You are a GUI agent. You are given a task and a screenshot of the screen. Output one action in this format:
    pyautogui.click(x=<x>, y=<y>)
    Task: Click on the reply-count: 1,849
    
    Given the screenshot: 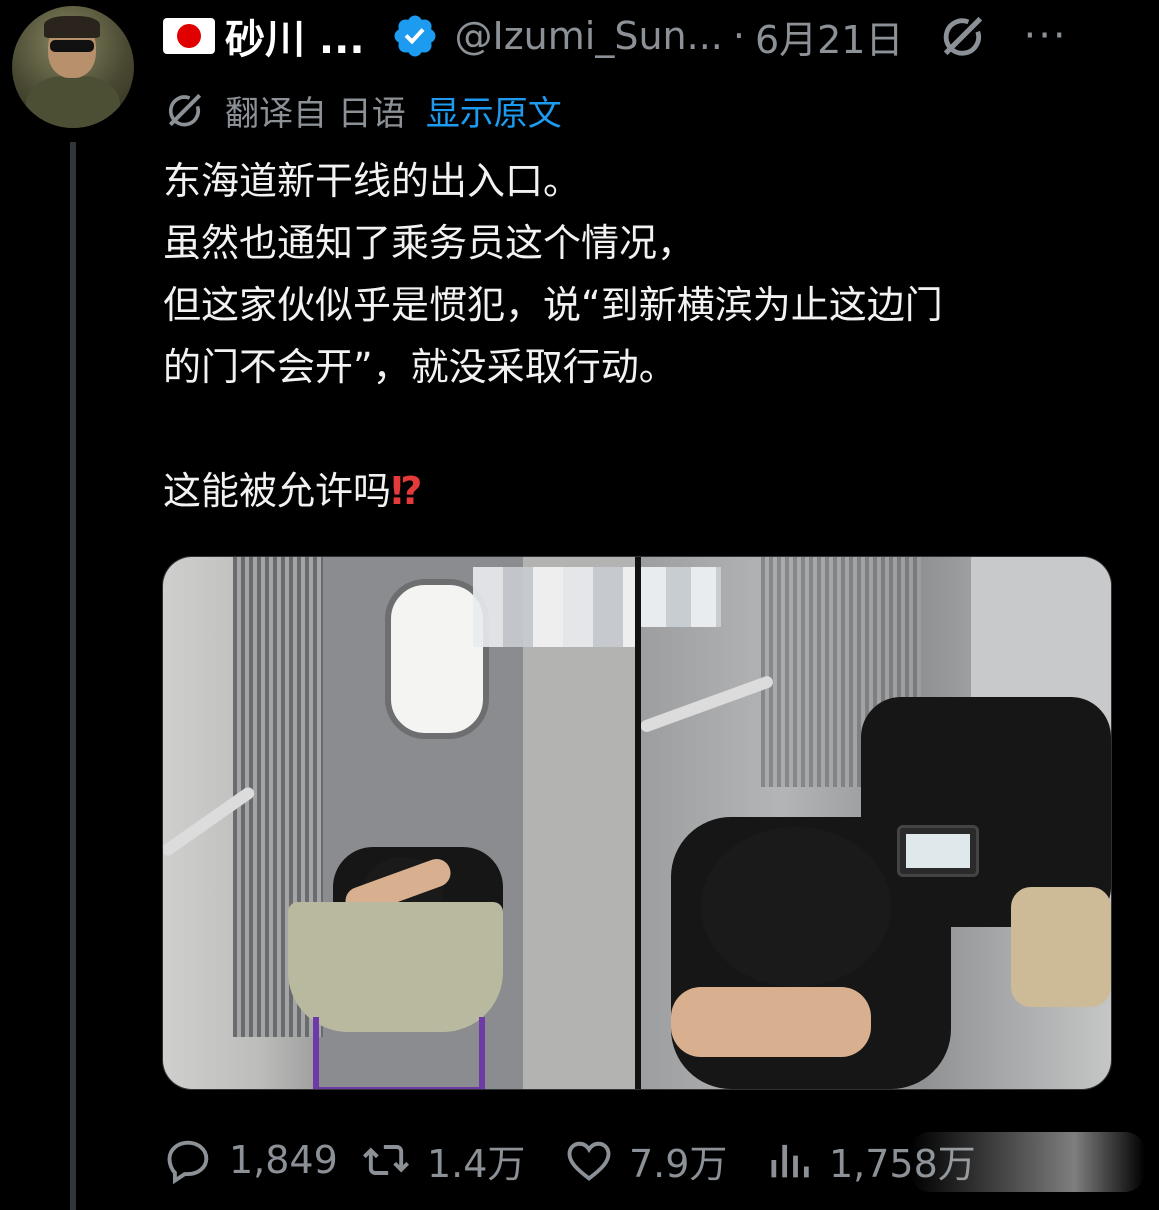 What is the action you would take?
    pyautogui.click(x=283, y=1160)
    